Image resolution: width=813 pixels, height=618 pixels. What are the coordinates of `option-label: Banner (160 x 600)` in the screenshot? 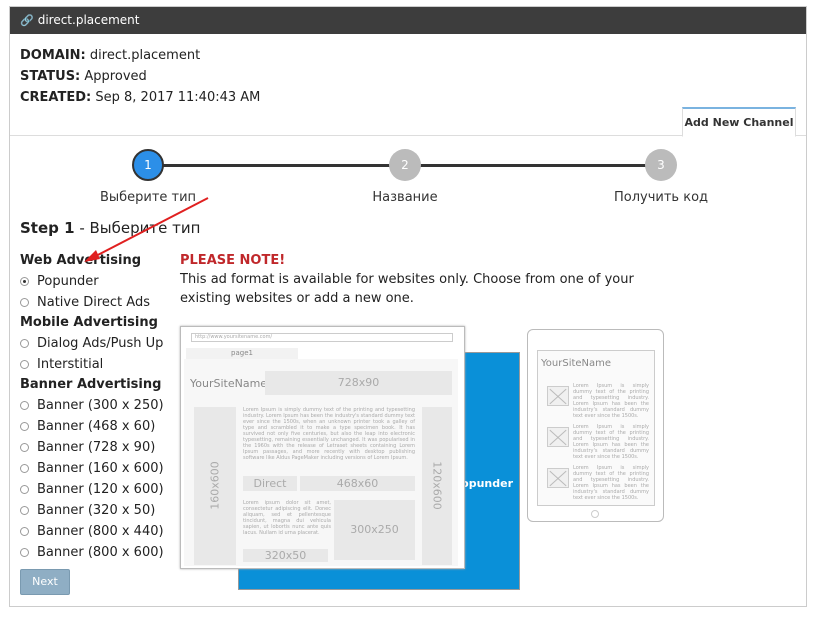 It's located at (100, 468).